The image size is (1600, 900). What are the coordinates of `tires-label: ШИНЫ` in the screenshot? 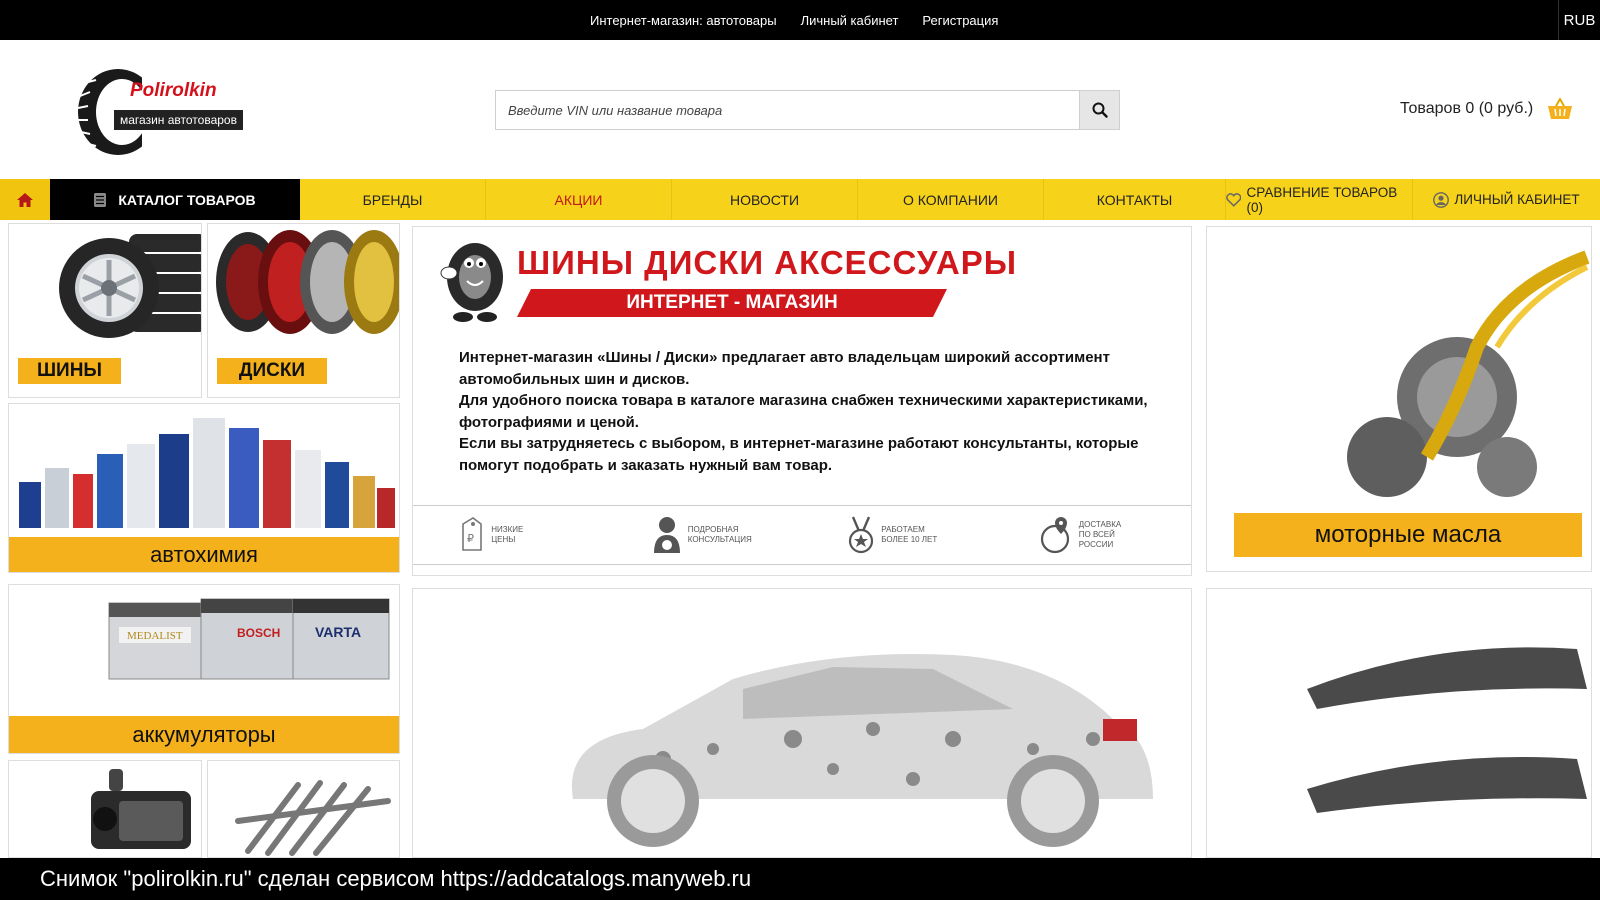 It's located at (69, 371).